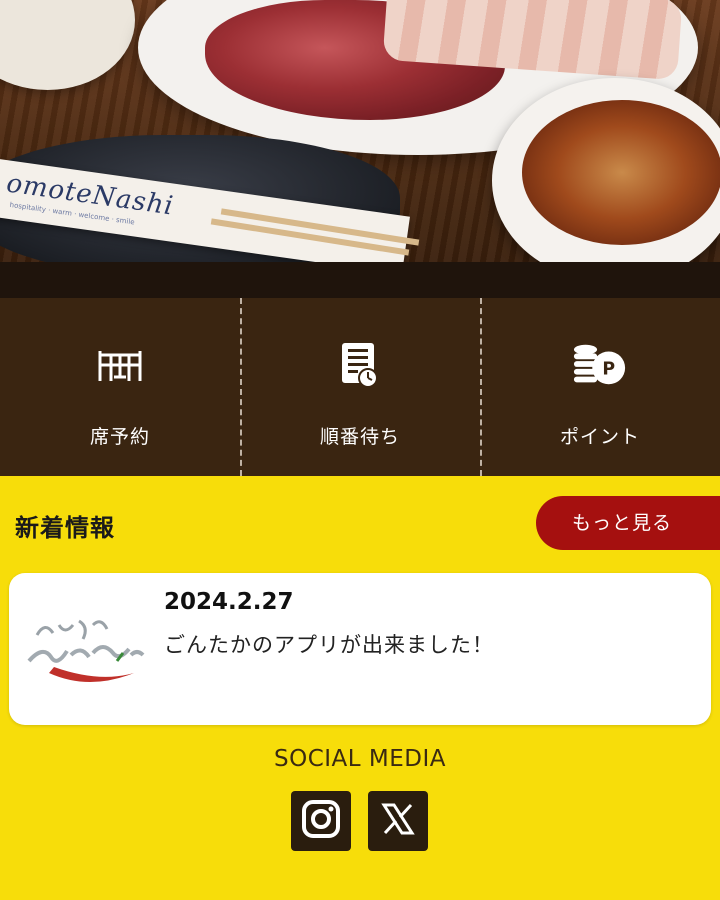  What do you see at coordinates (628, 523) in the screenshot?
I see `more-news-button: もっと見る` at bounding box center [628, 523].